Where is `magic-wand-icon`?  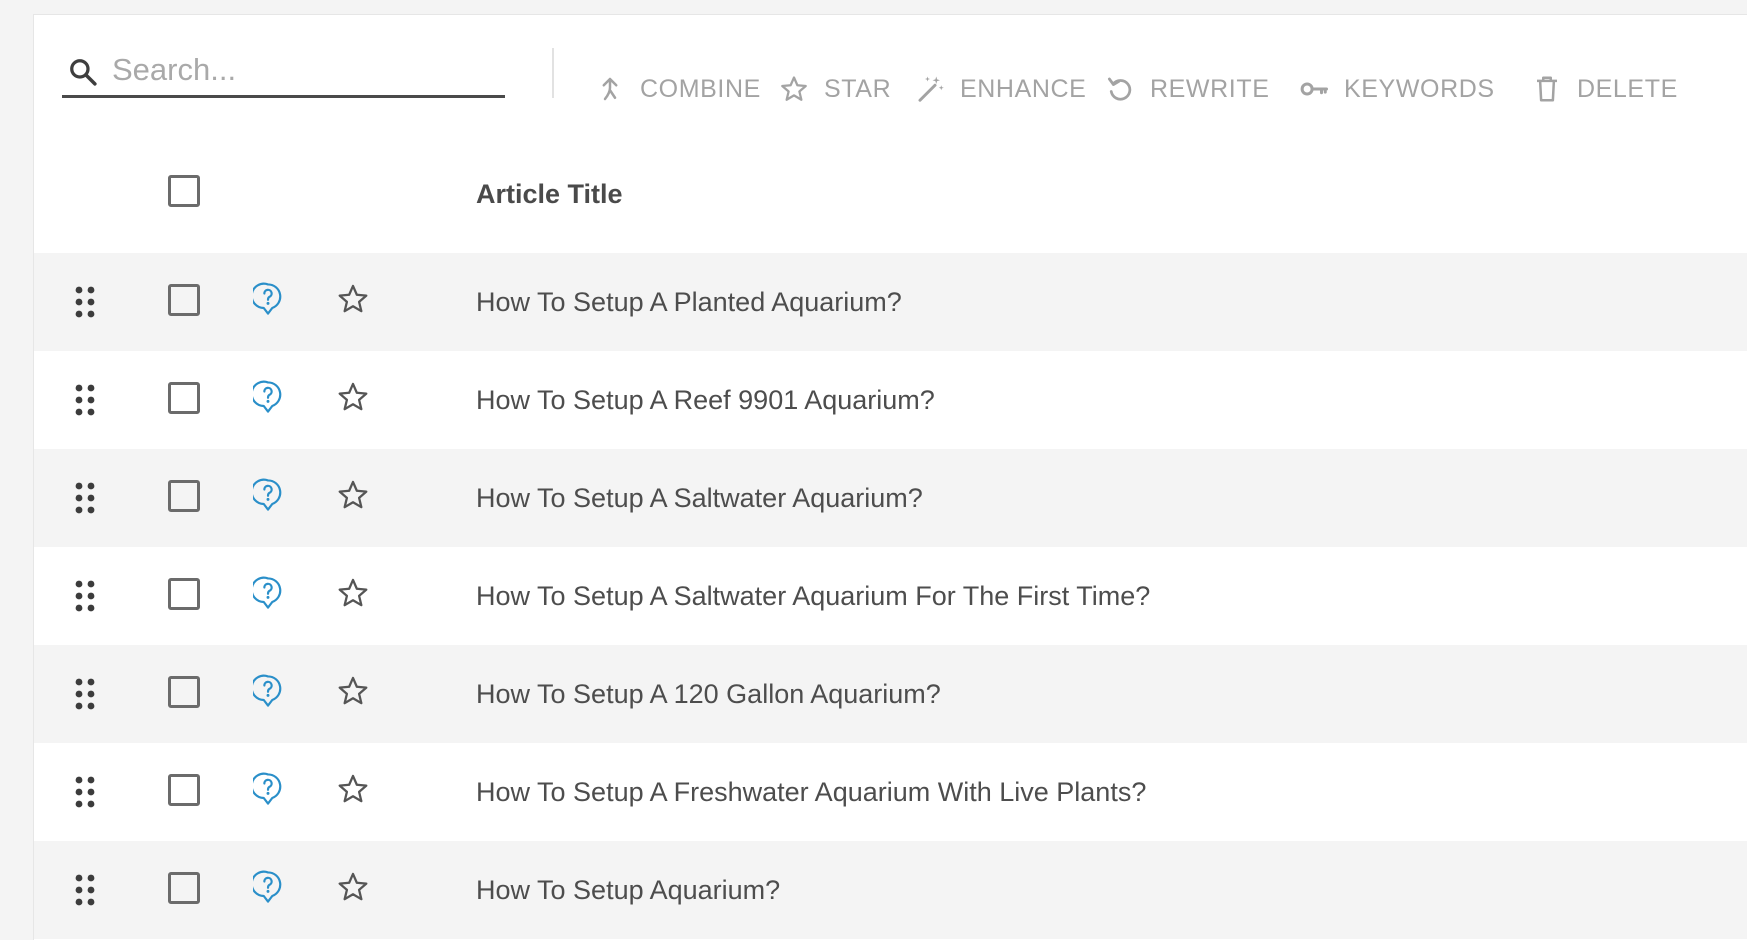
magic-wand-icon is located at coordinates (930, 89).